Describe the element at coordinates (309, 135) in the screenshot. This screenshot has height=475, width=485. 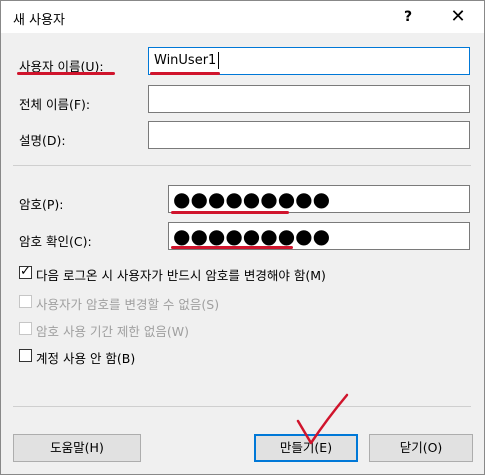
I see `description-input` at that location.